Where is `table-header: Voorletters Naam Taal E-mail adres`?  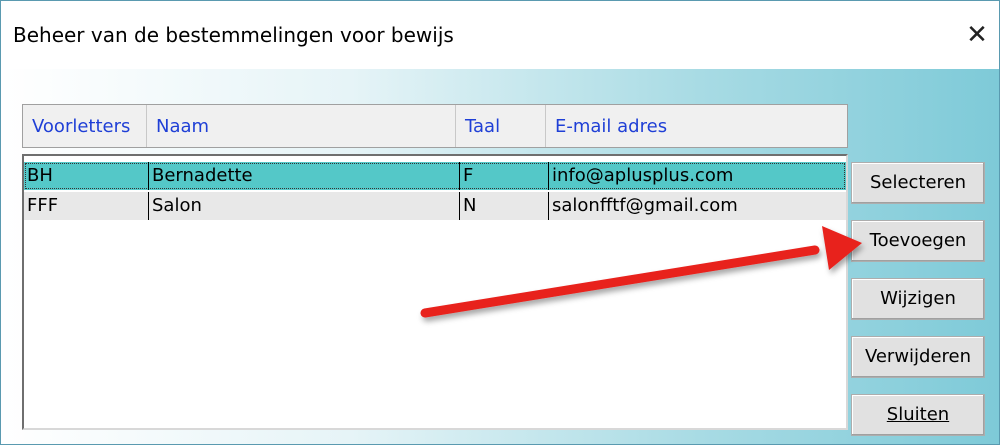
table-header: Voorletters Naam Taal E-mail adres is located at coordinates (435, 126).